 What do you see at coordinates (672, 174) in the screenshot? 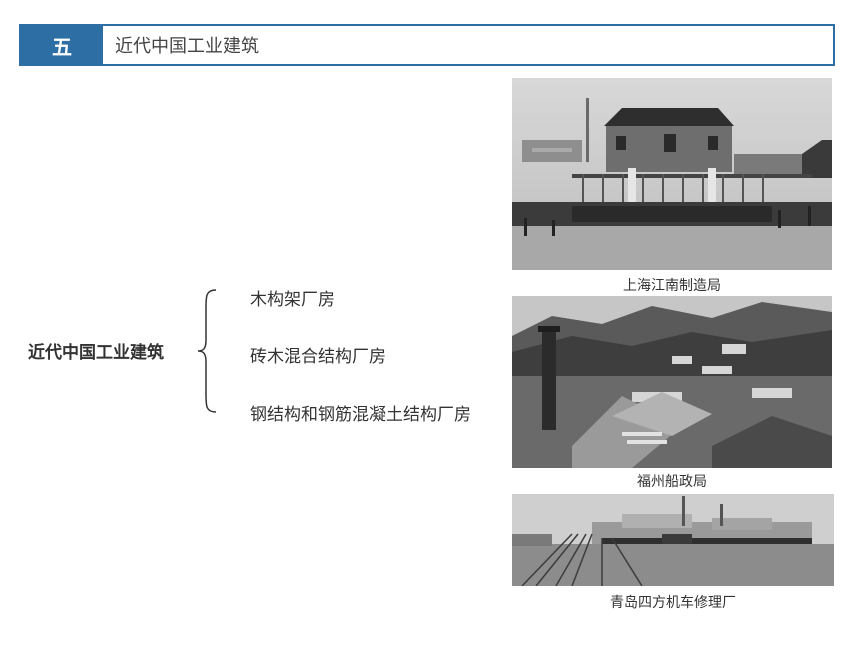
I see `photo-jiangnan-arsenal` at bounding box center [672, 174].